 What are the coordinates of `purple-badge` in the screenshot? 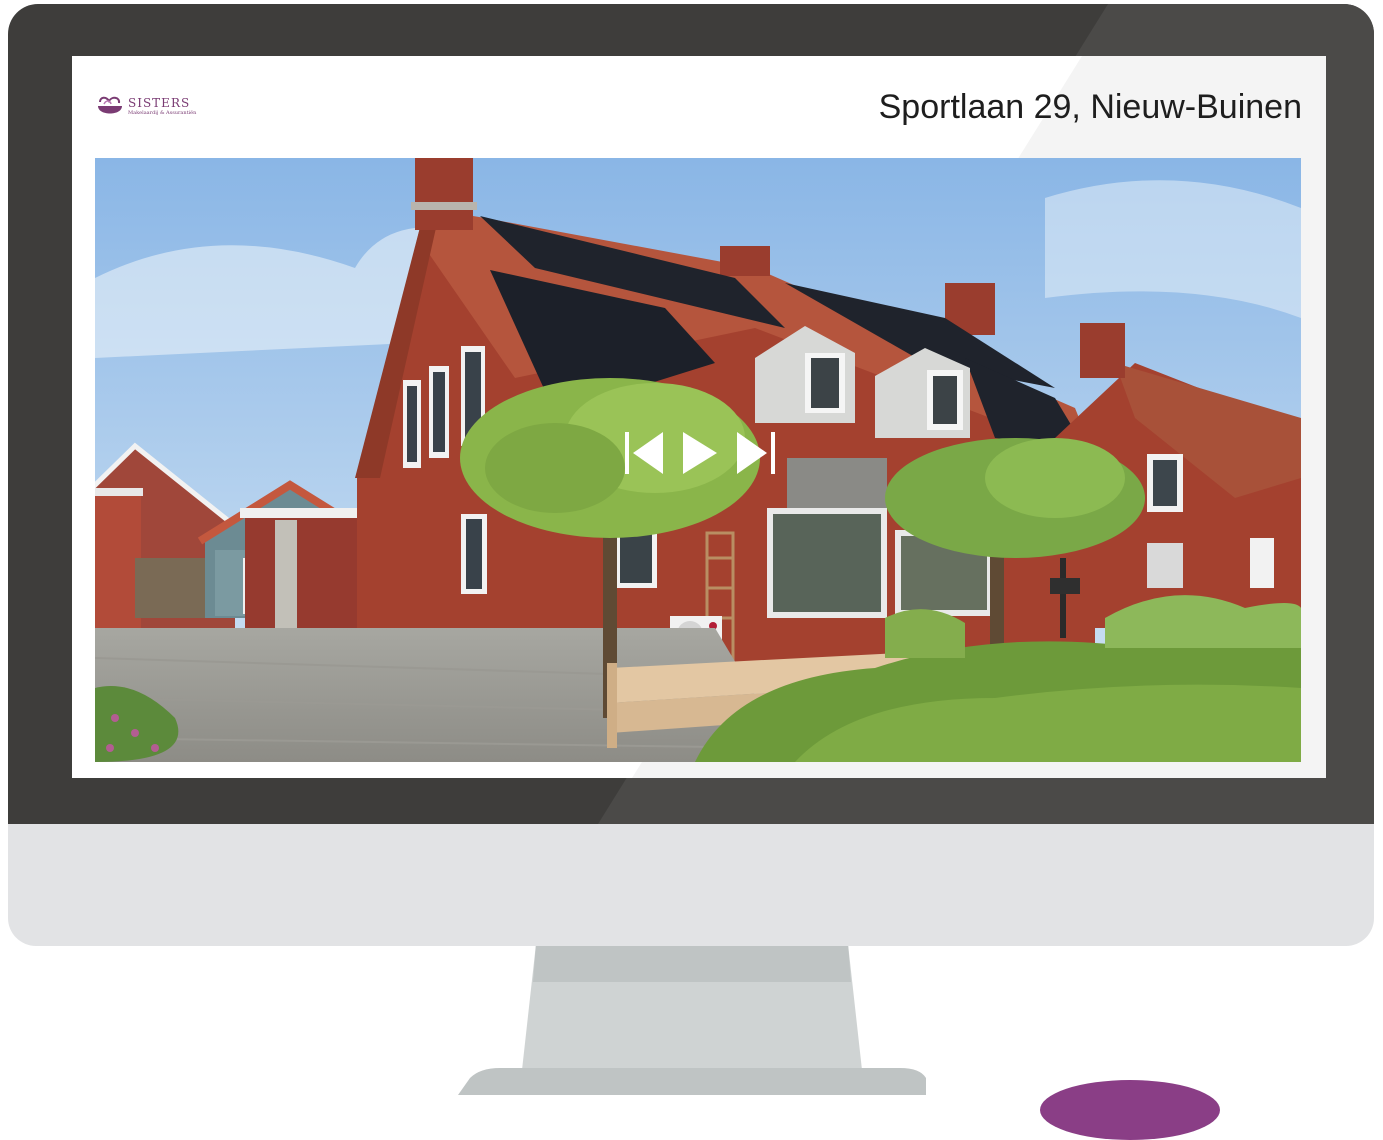 It's located at (1130, 1110).